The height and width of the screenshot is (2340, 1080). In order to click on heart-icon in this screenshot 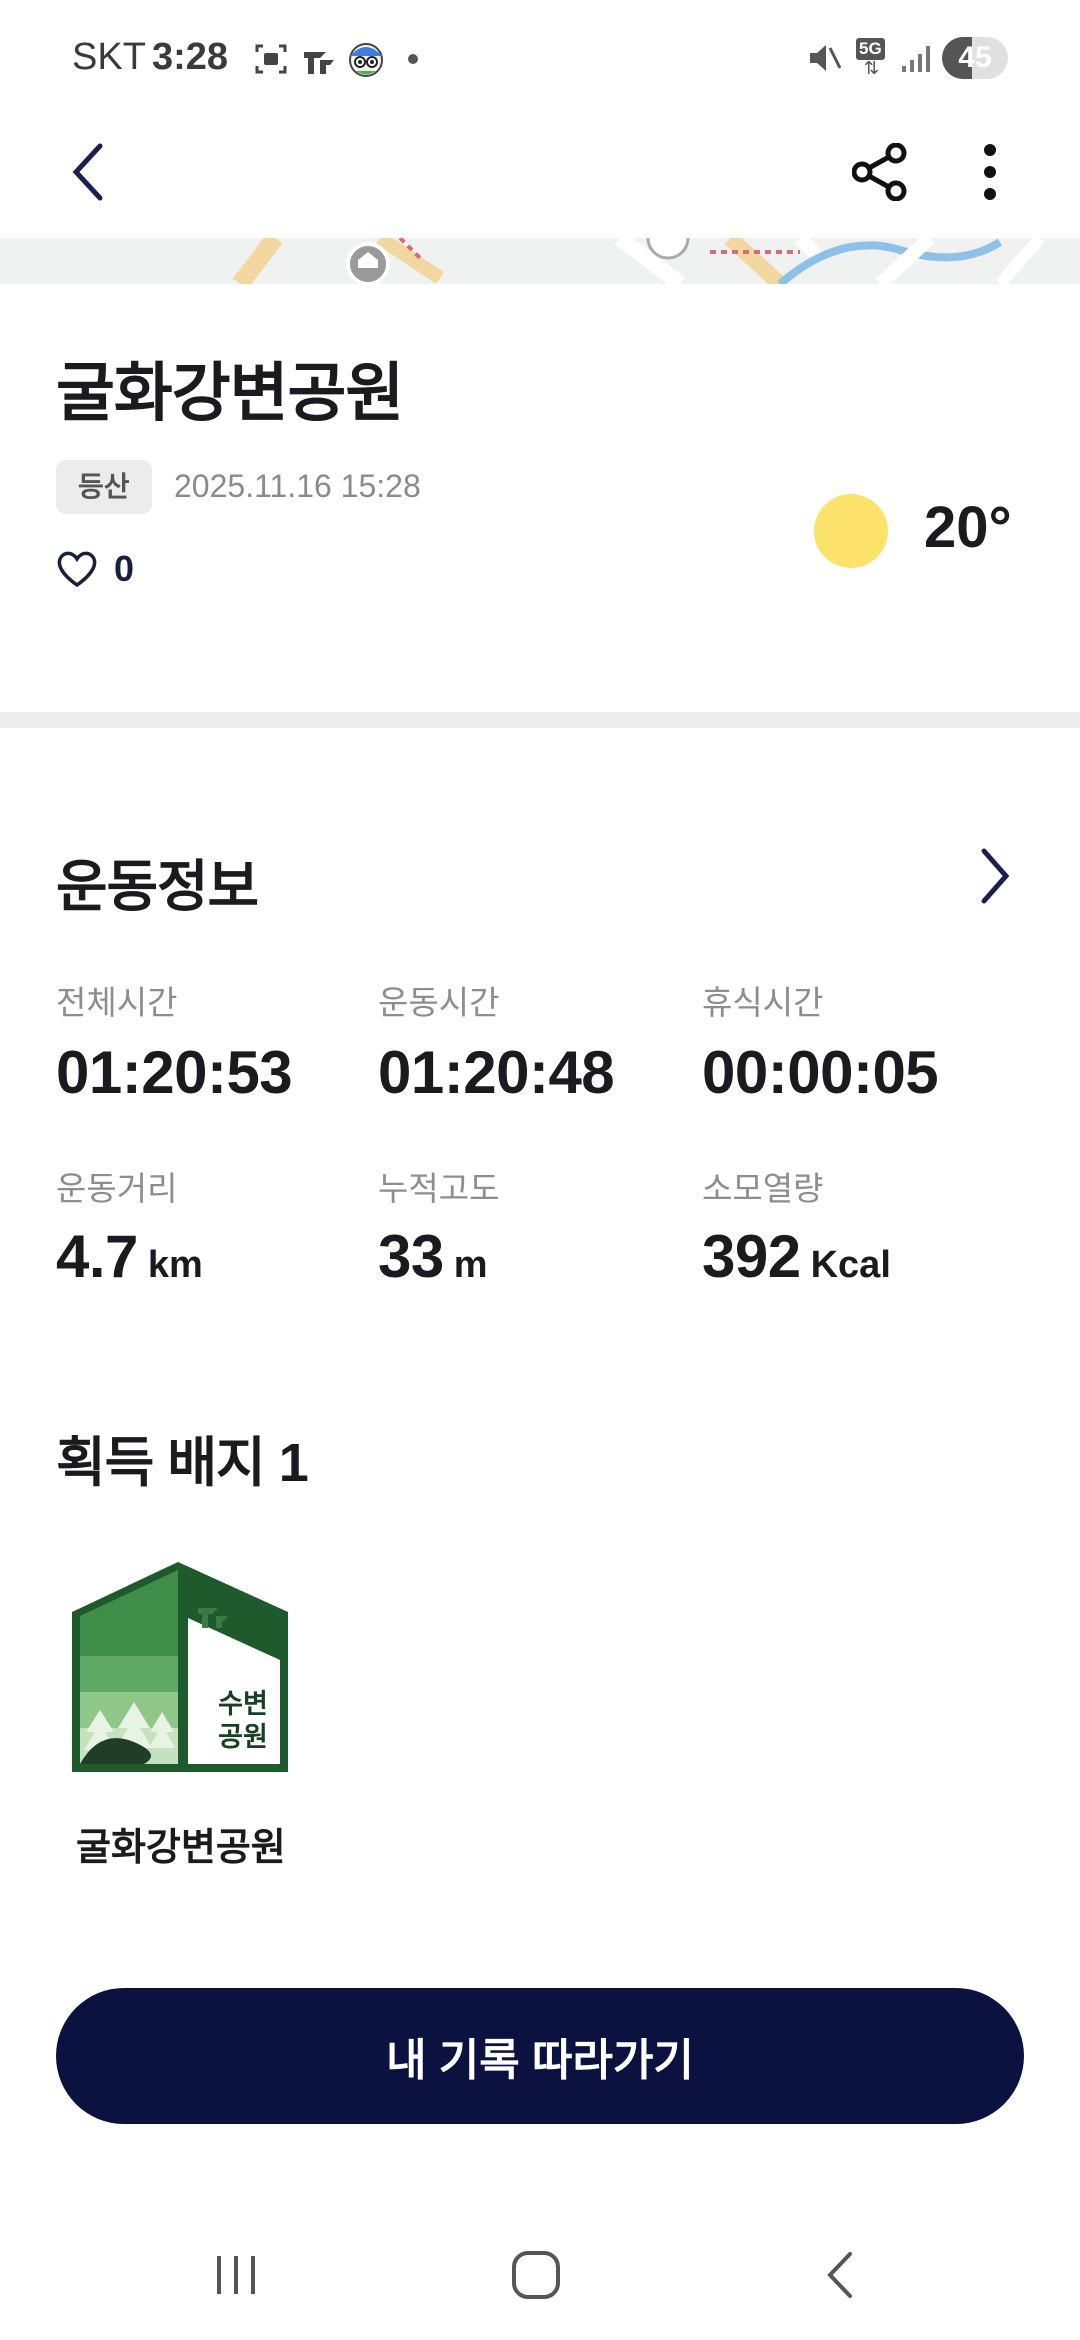, I will do `click(77, 569)`.